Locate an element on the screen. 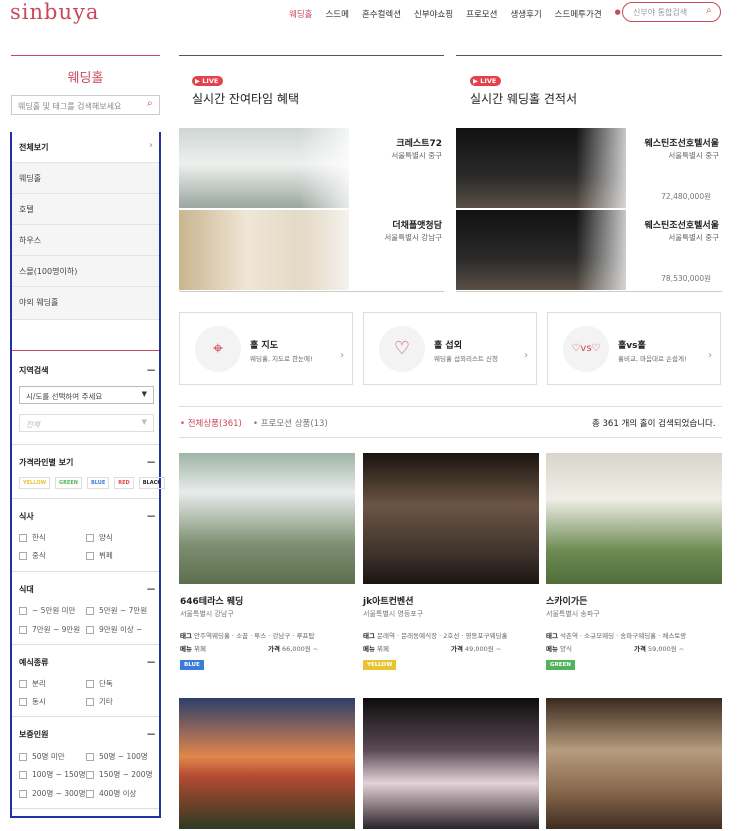 Image resolution: width=743 pixels, height=831 pixels. checkbox-price-over9: 9만원 이상 ~ is located at coordinates (114, 629).